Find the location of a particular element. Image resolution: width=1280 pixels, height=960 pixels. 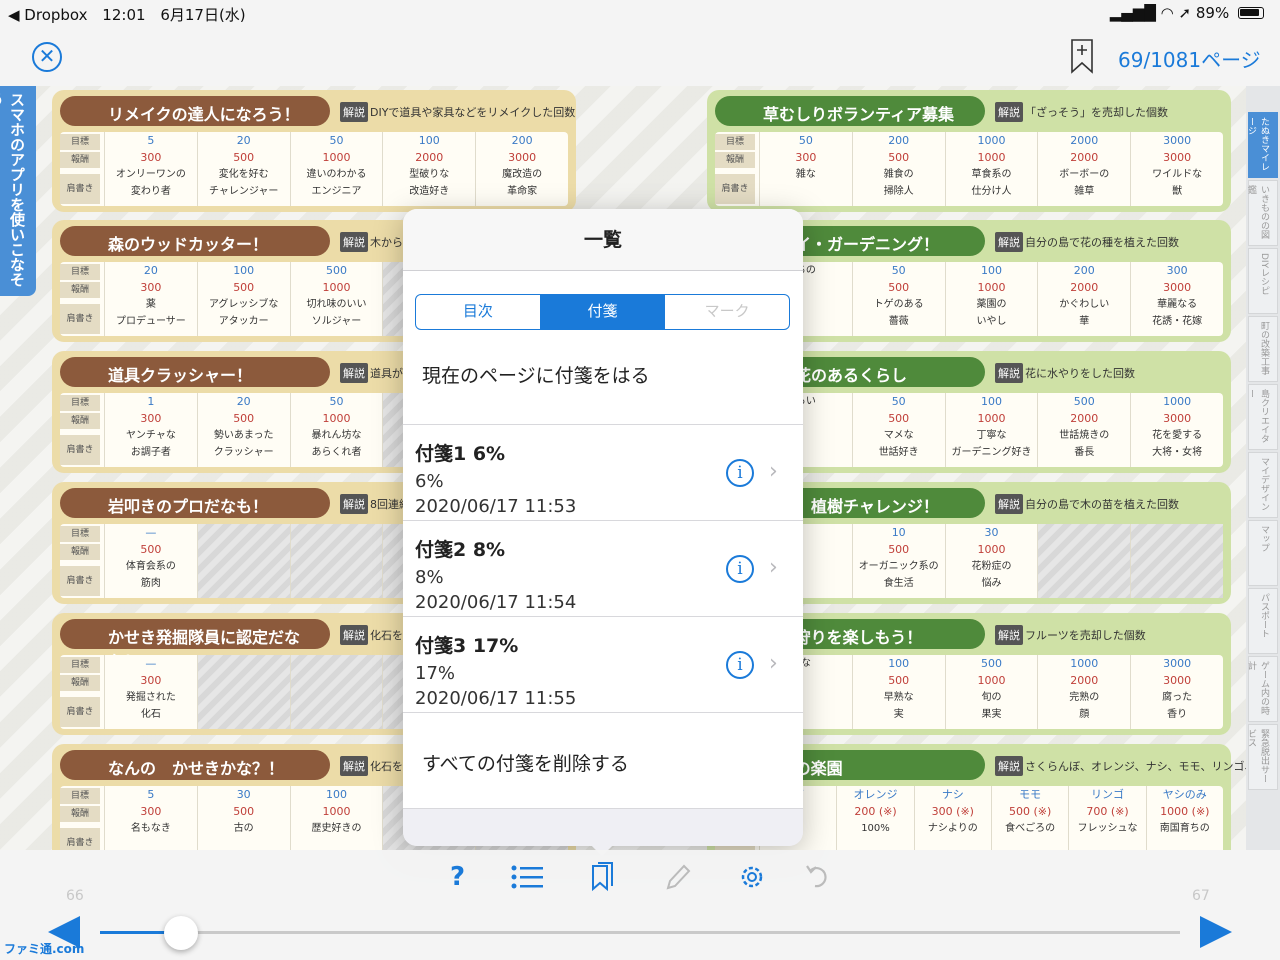

table-column: — 300 発掘された 化石 is located at coordinates (150, 692).